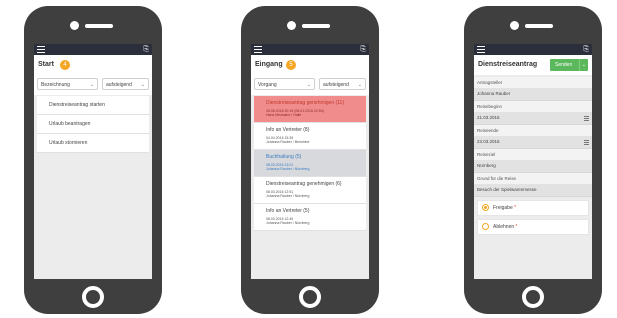 Image resolution: width=617 pixels, height=318 pixels. Describe the element at coordinates (533, 82) in the screenshot. I see `field-label: Antragsteller` at that location.